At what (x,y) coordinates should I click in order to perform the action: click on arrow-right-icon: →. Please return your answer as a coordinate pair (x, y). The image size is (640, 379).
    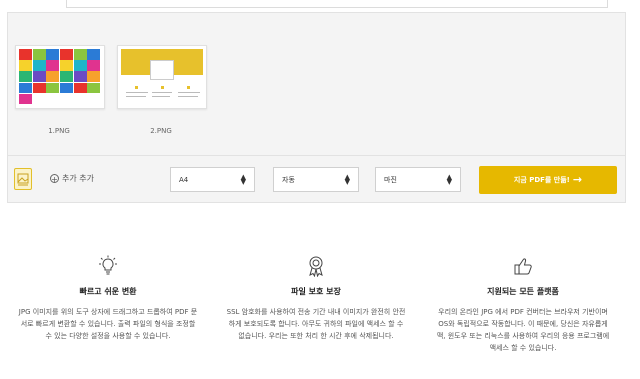
    Looking at the image, I should click on (577, 179).